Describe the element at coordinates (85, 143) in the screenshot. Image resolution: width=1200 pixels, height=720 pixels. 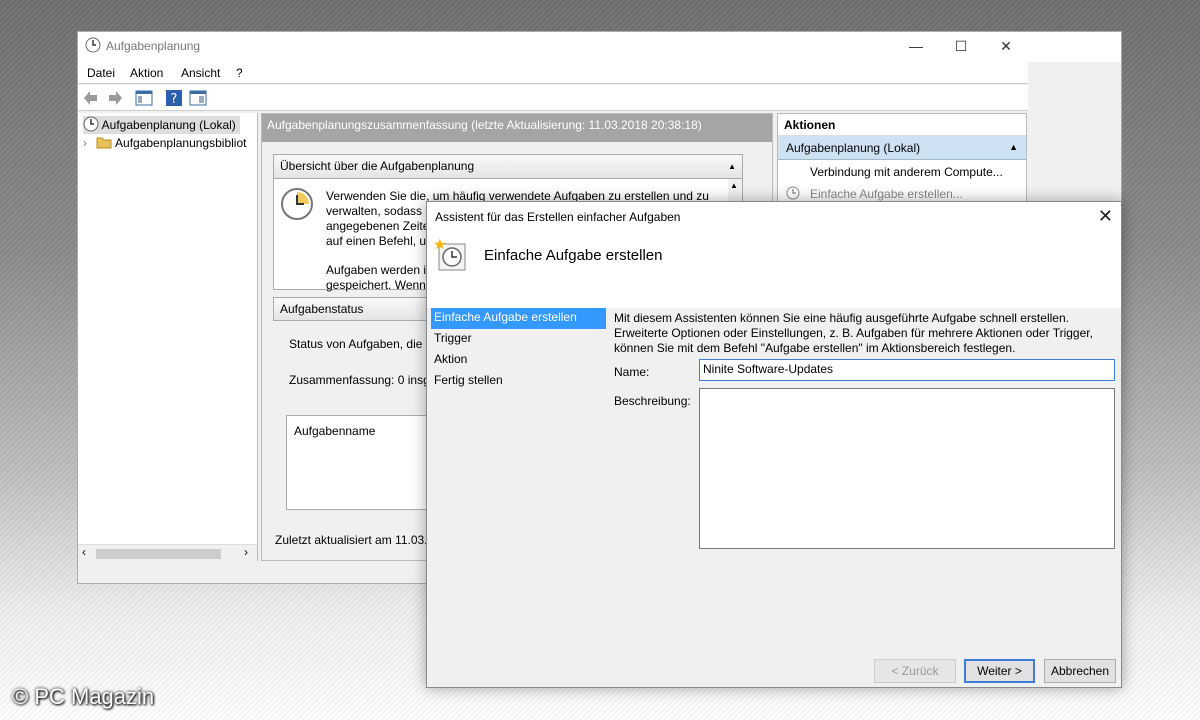
I see `expand-icon: ›` at that location.